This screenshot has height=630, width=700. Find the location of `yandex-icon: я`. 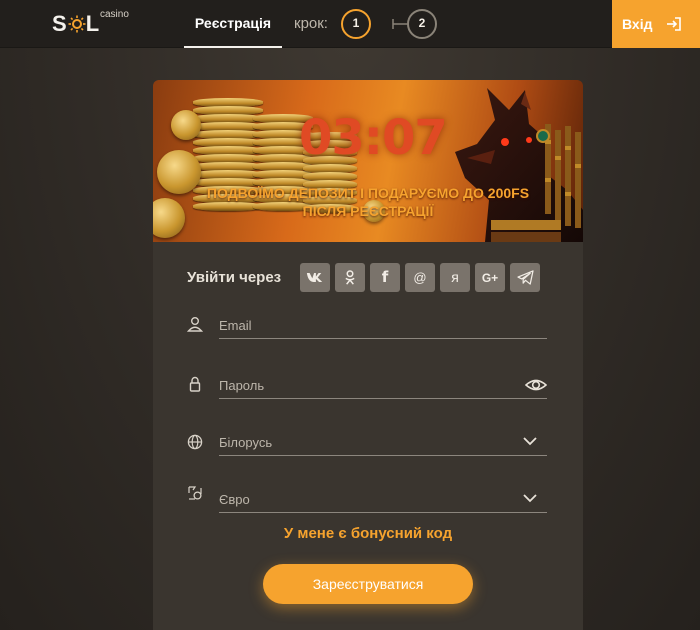

yandex-icon: я is located at coordinates (455, 277).